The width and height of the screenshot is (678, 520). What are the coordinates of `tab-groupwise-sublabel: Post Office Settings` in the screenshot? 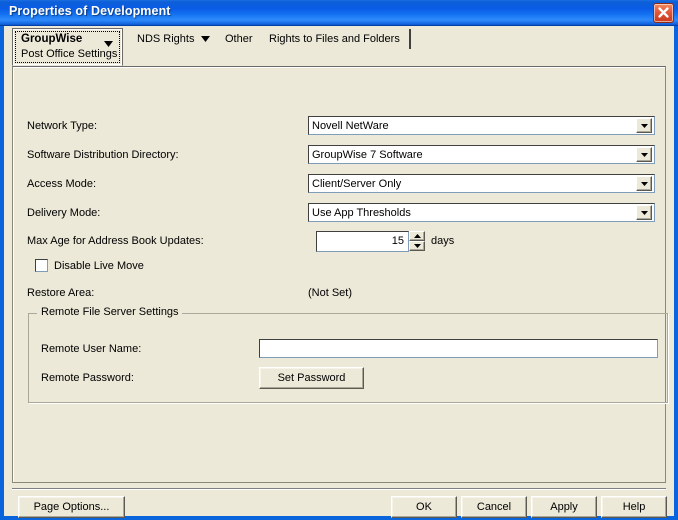 It's located at (69, 54).